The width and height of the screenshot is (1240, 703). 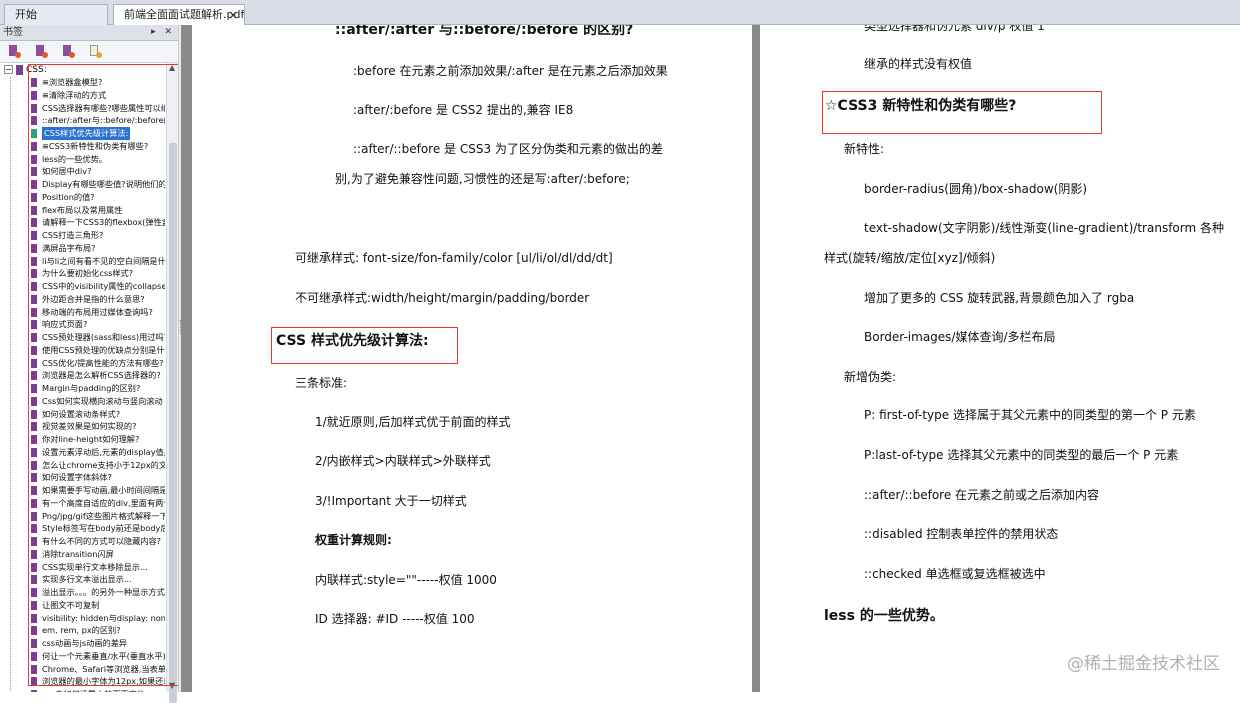 I want to click on paragraph: 别,为了避免兼容性问题,习惯性的还是写:after/:before;, so click(x=482, y=178).